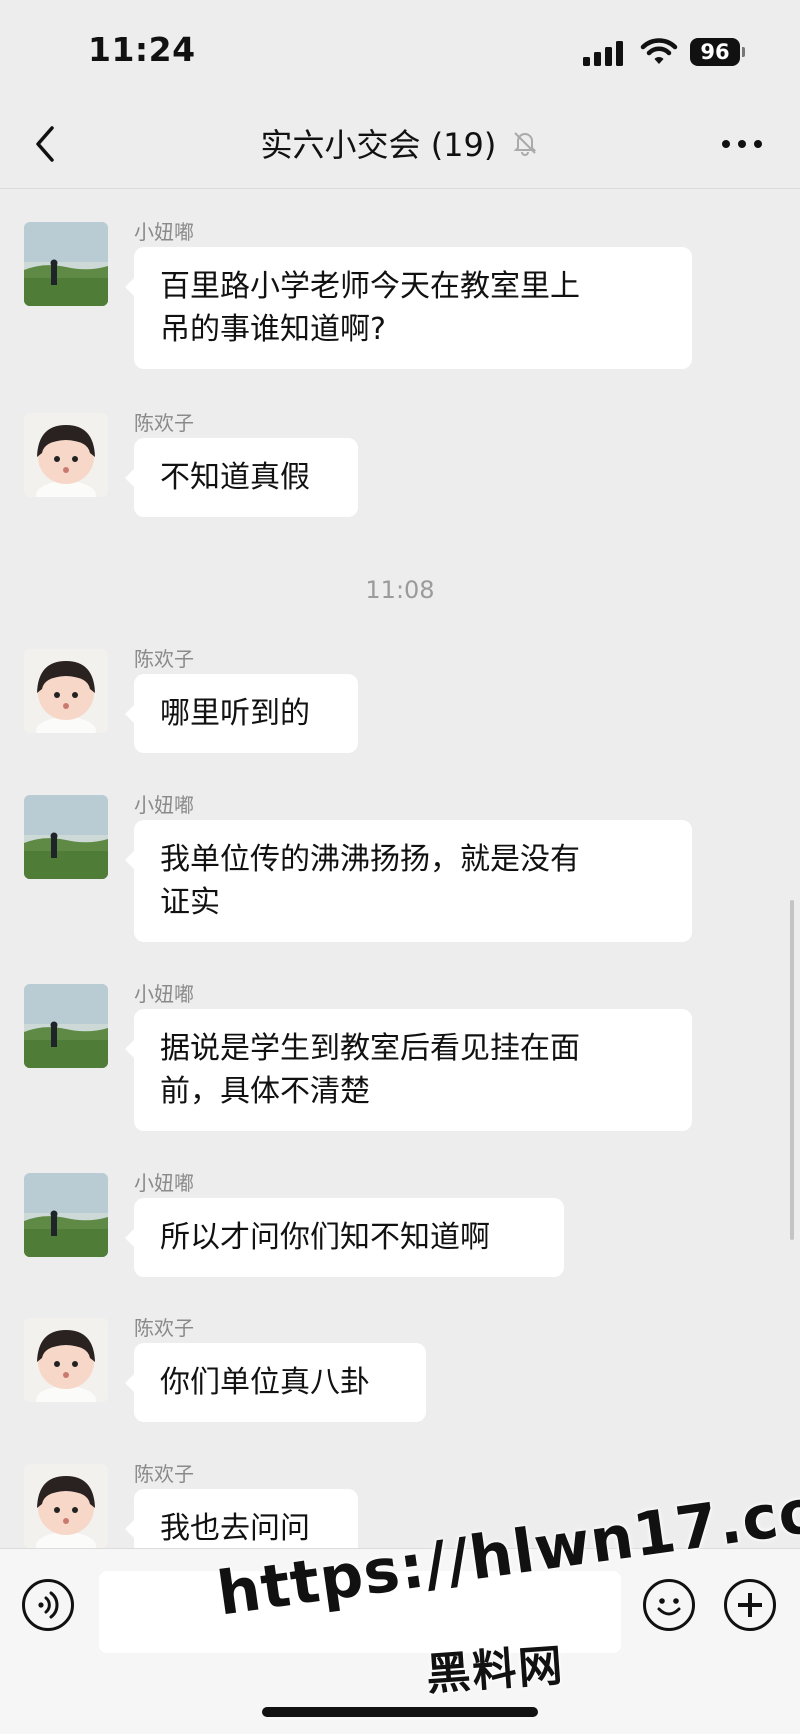  I want to click on voice-icon, so click(48, 1605).